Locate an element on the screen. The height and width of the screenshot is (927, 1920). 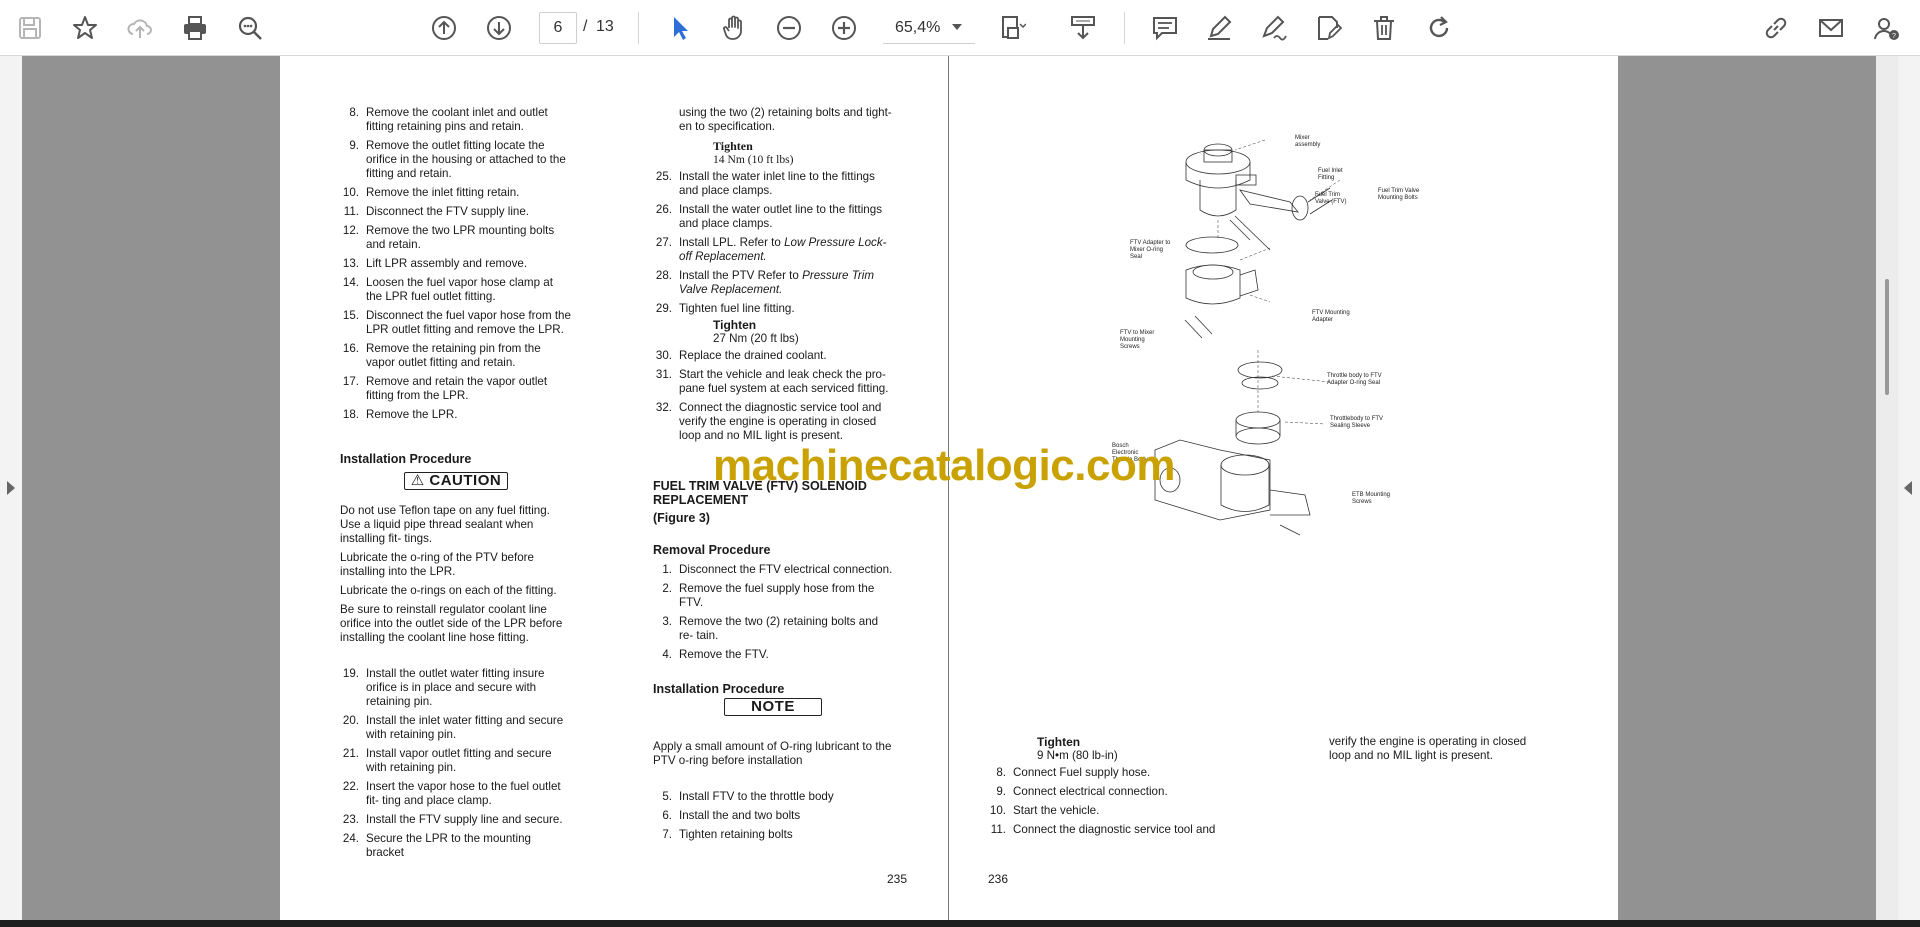
sign-button is located at coordinates (1274, 28).